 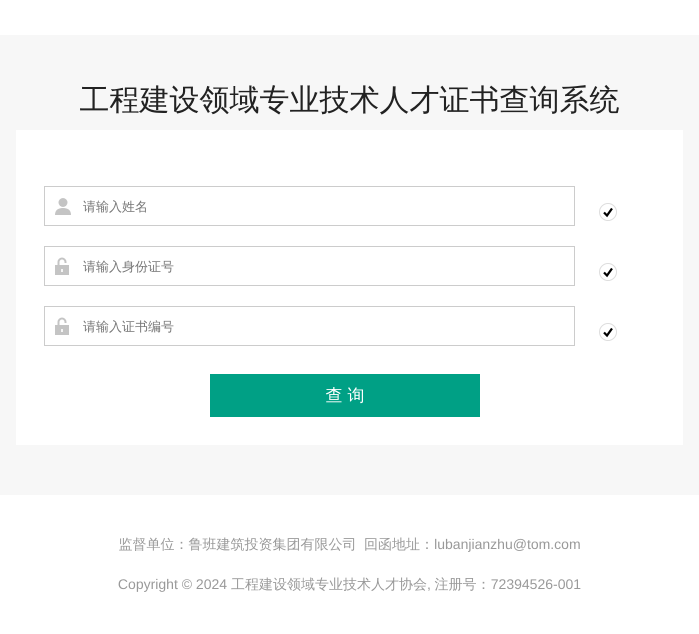 I want to click on person-icon, so click(x=63, y=206).